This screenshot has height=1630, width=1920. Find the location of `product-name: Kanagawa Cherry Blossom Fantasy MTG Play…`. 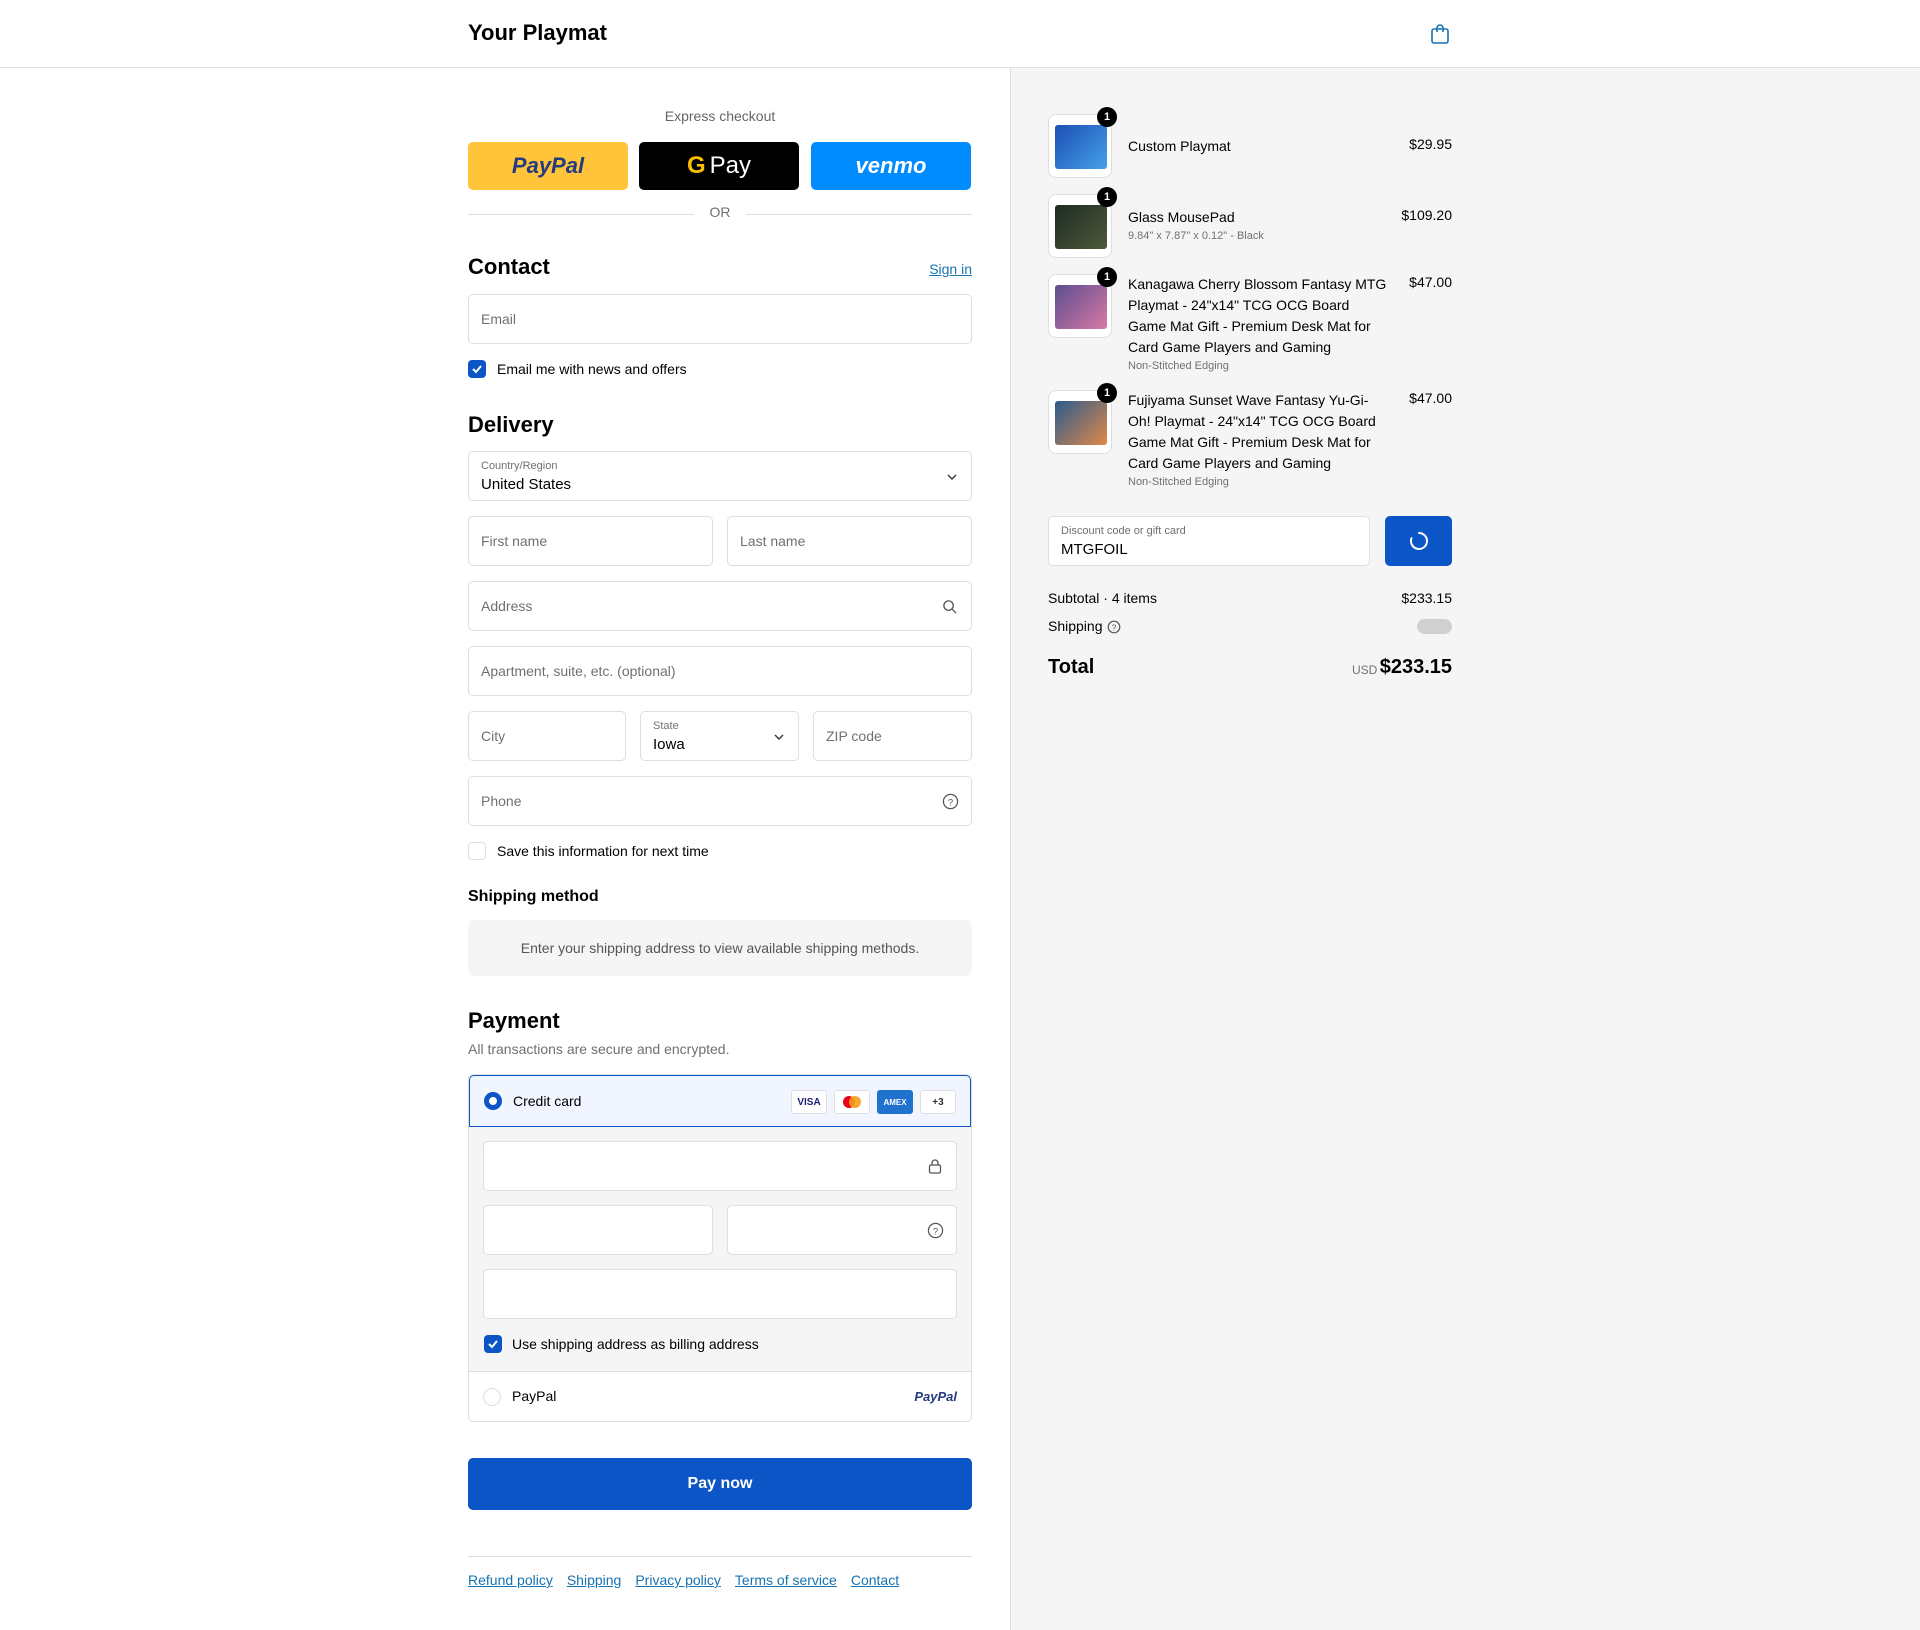

product-name: Kanagawa Cherry Blossom Fantasy MTG Play… is located at coordinates (1257, 315).